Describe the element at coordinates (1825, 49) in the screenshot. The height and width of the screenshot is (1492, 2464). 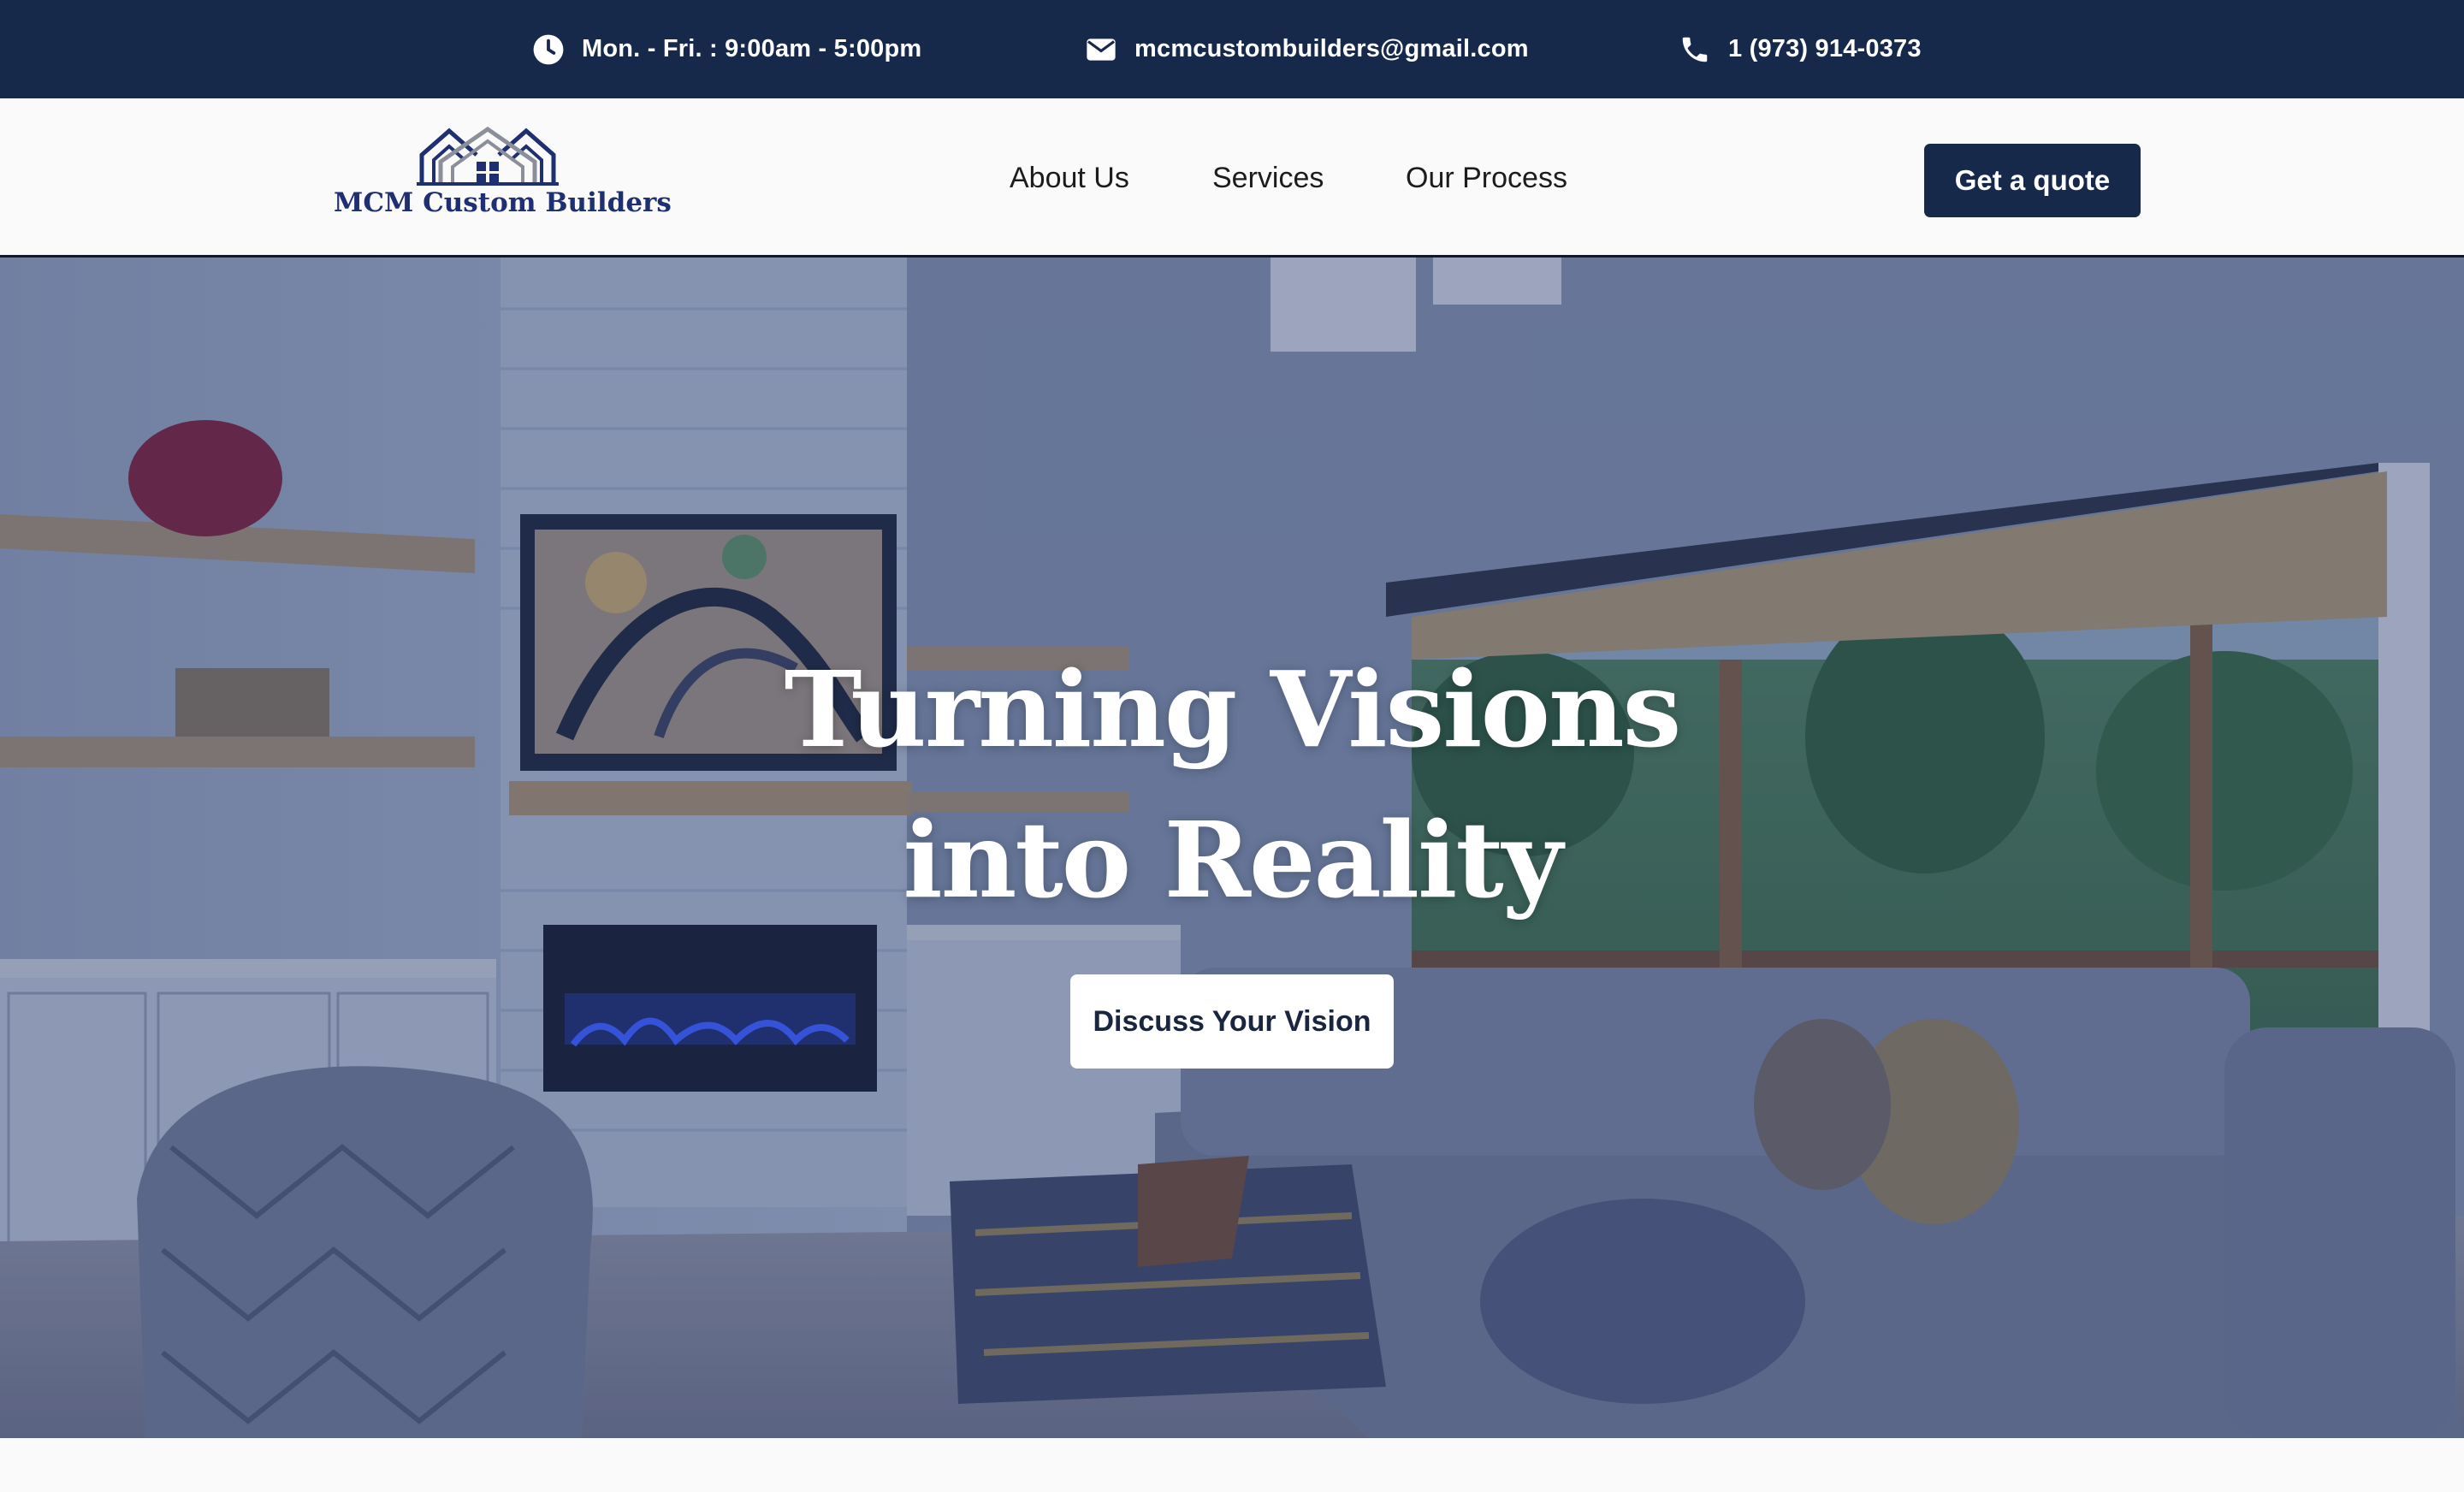
I see `phone-text: 1 (973) 914-0373` at that location.